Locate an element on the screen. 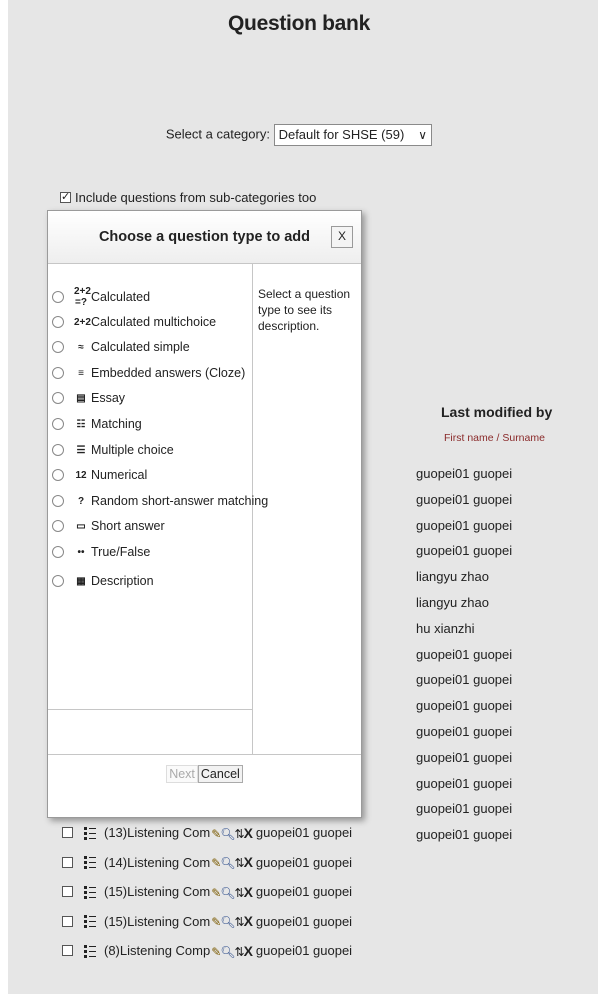  question-type-icon: 2+2 =? is located at coordinates (82, 297).